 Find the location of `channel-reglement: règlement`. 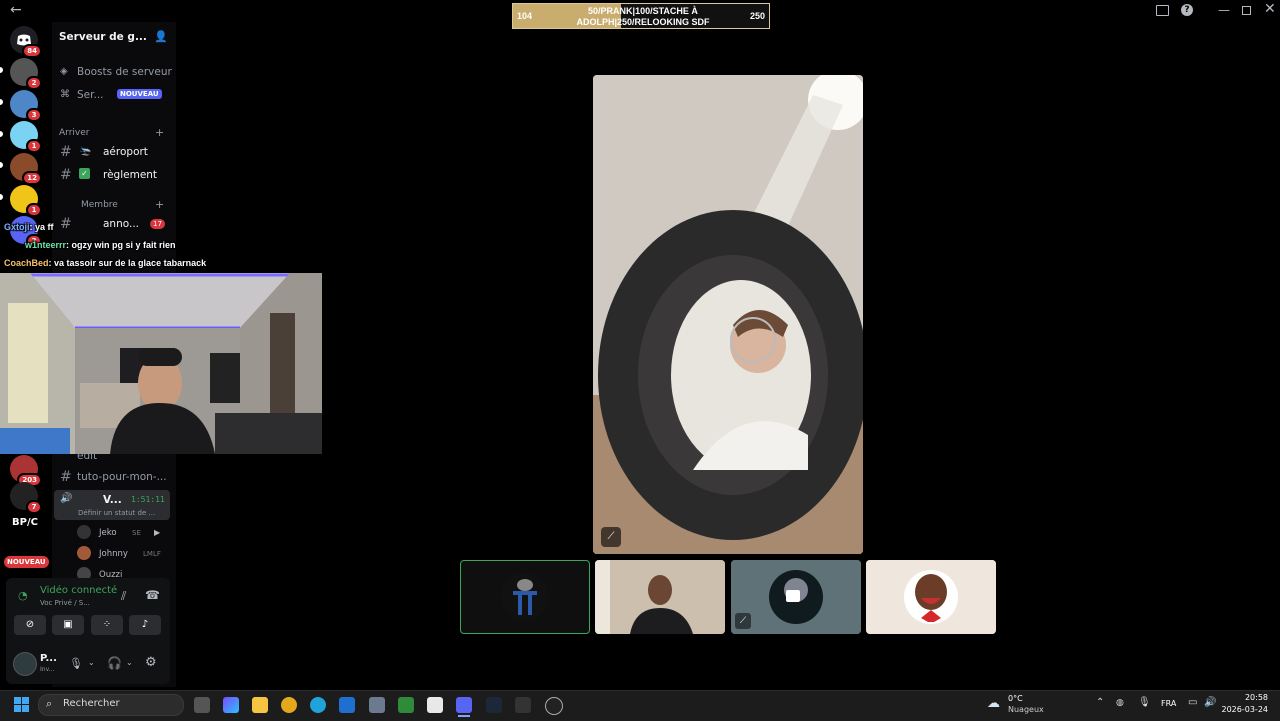

channel-reglement: règlement is located at coordinates (130, 175).